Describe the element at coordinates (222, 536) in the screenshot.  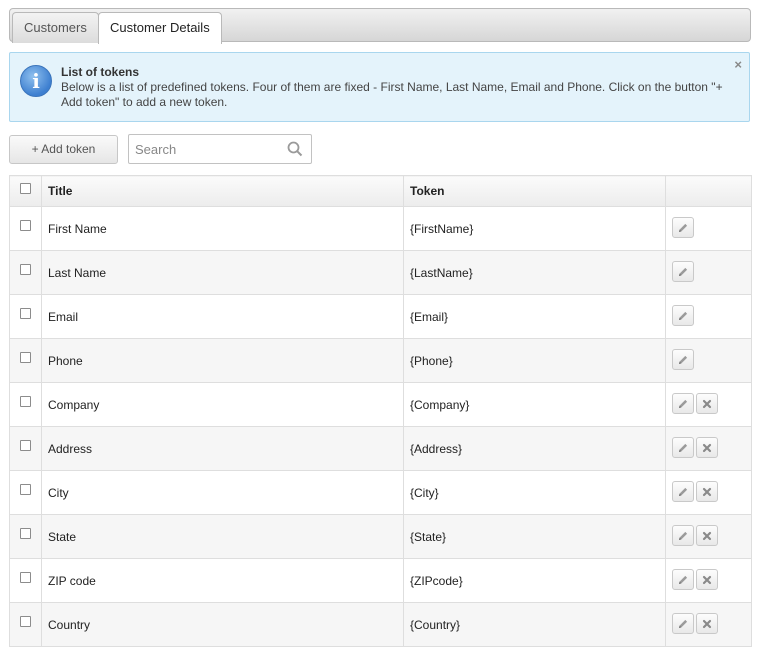
I see `title-cell: State` at that location.